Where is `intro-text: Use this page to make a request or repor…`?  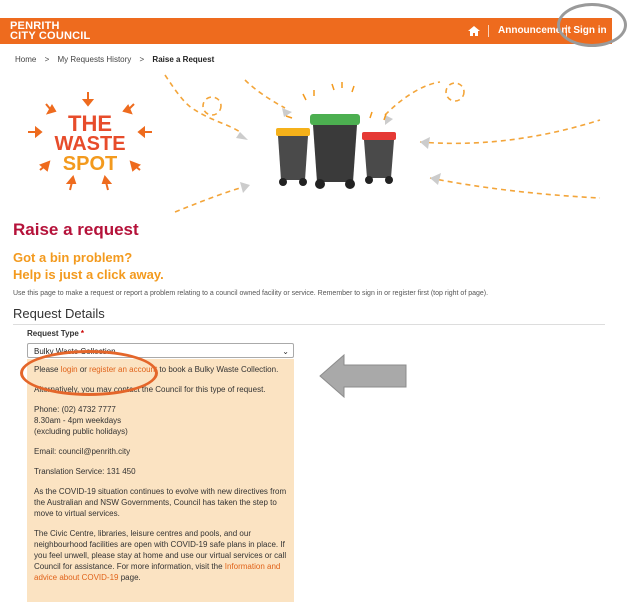
intro-text: Use this page to make a request or repor… is located at coordinates (251, 293).